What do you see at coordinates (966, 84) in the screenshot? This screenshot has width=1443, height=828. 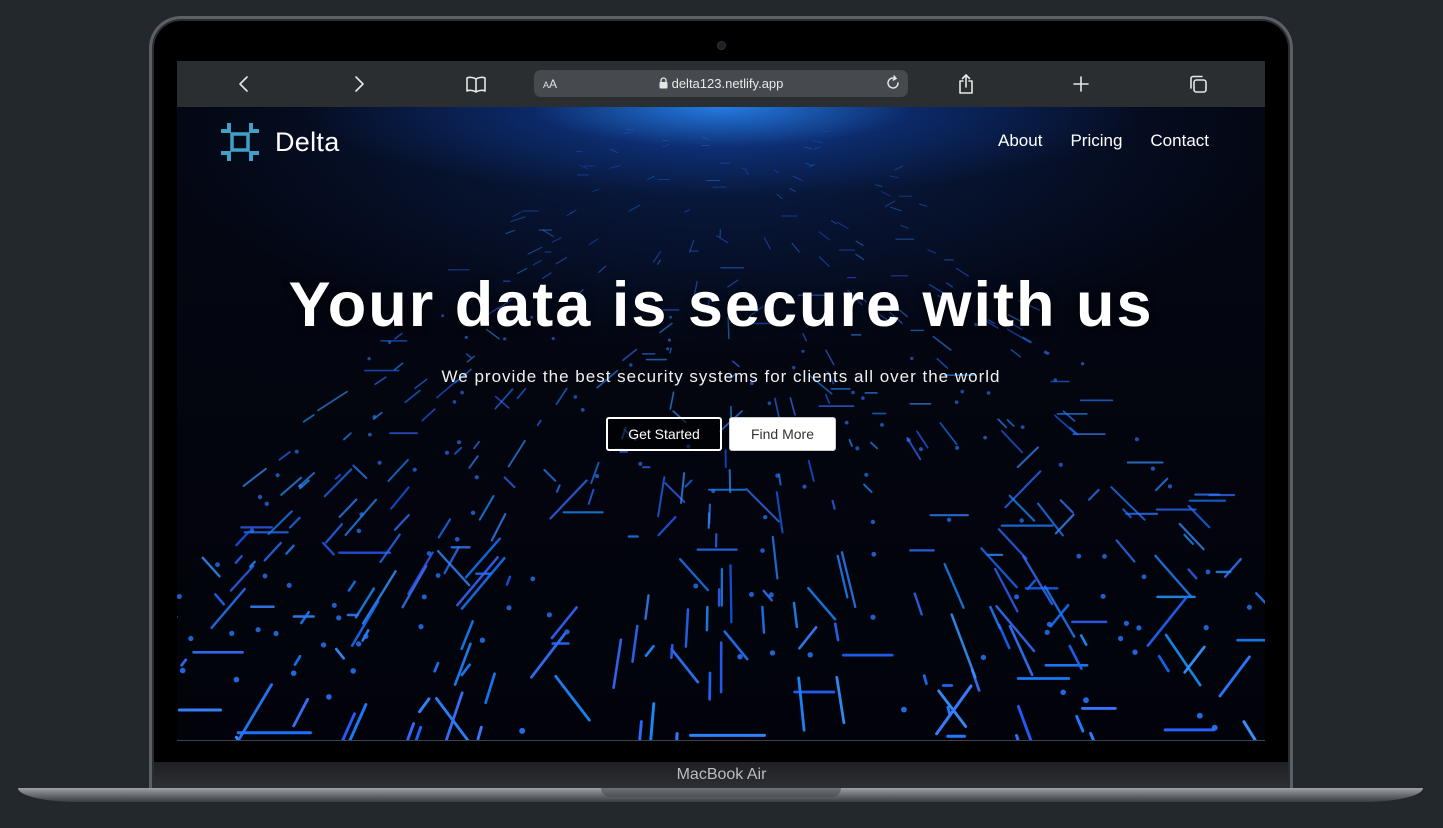 I see `share-button` at bounding box center [966, 84].